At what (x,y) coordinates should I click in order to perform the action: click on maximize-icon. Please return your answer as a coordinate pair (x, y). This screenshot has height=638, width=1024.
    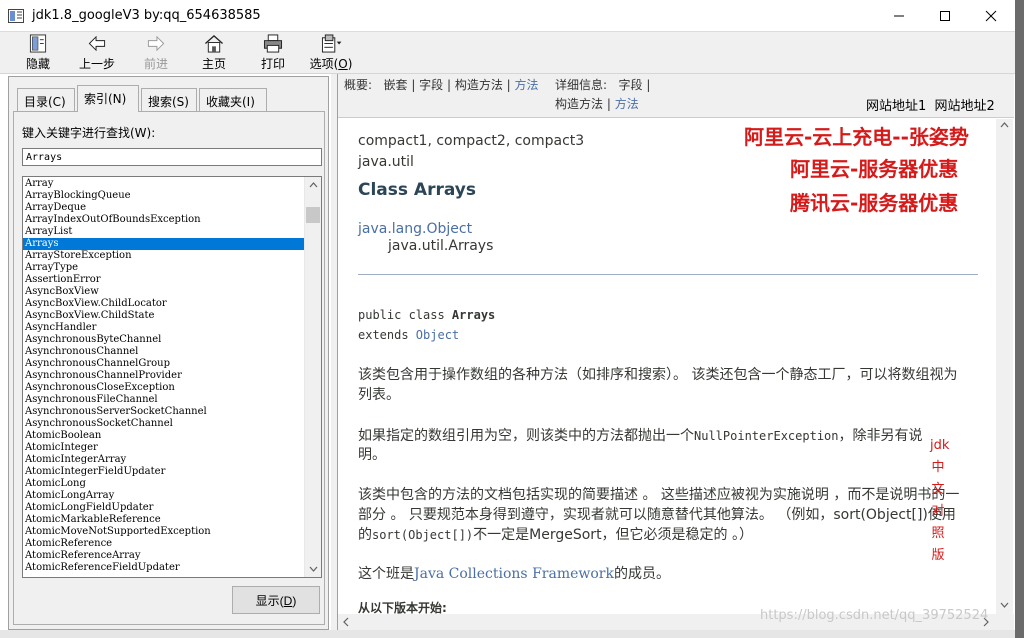
    Looking at the image, I should click on (945, 15).